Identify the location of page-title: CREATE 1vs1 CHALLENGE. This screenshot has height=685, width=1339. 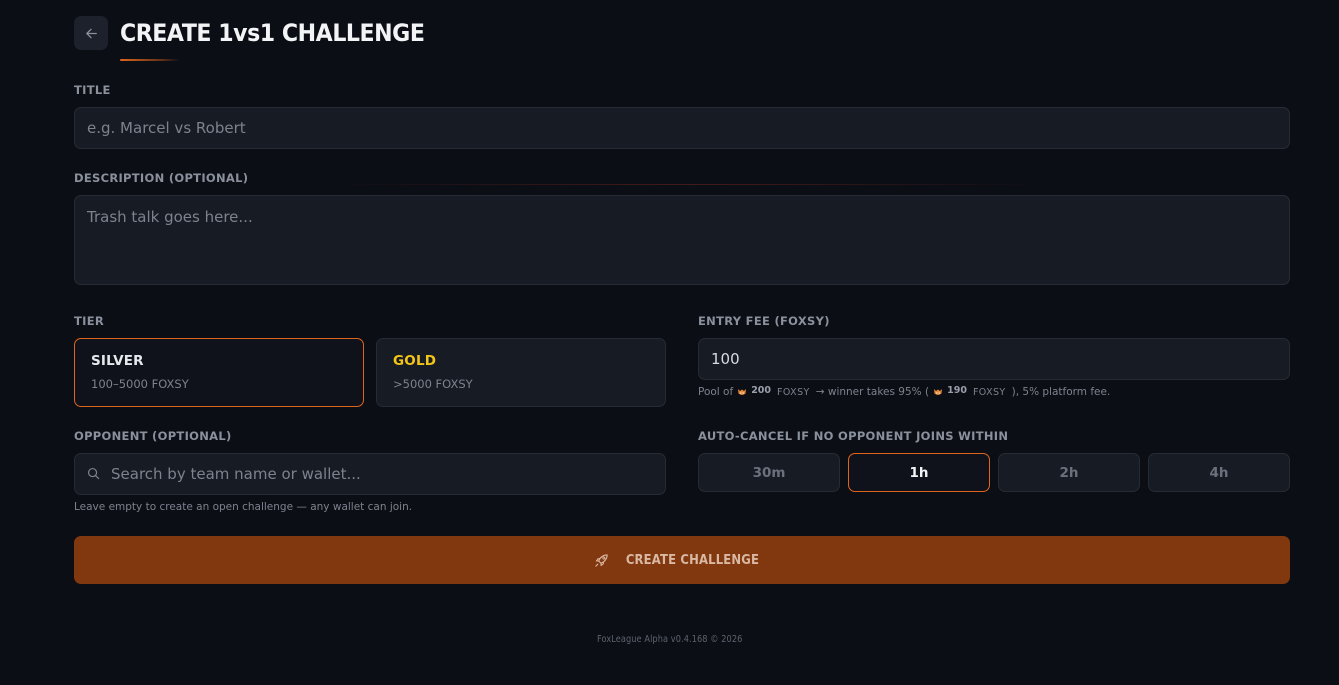
(272, 33).